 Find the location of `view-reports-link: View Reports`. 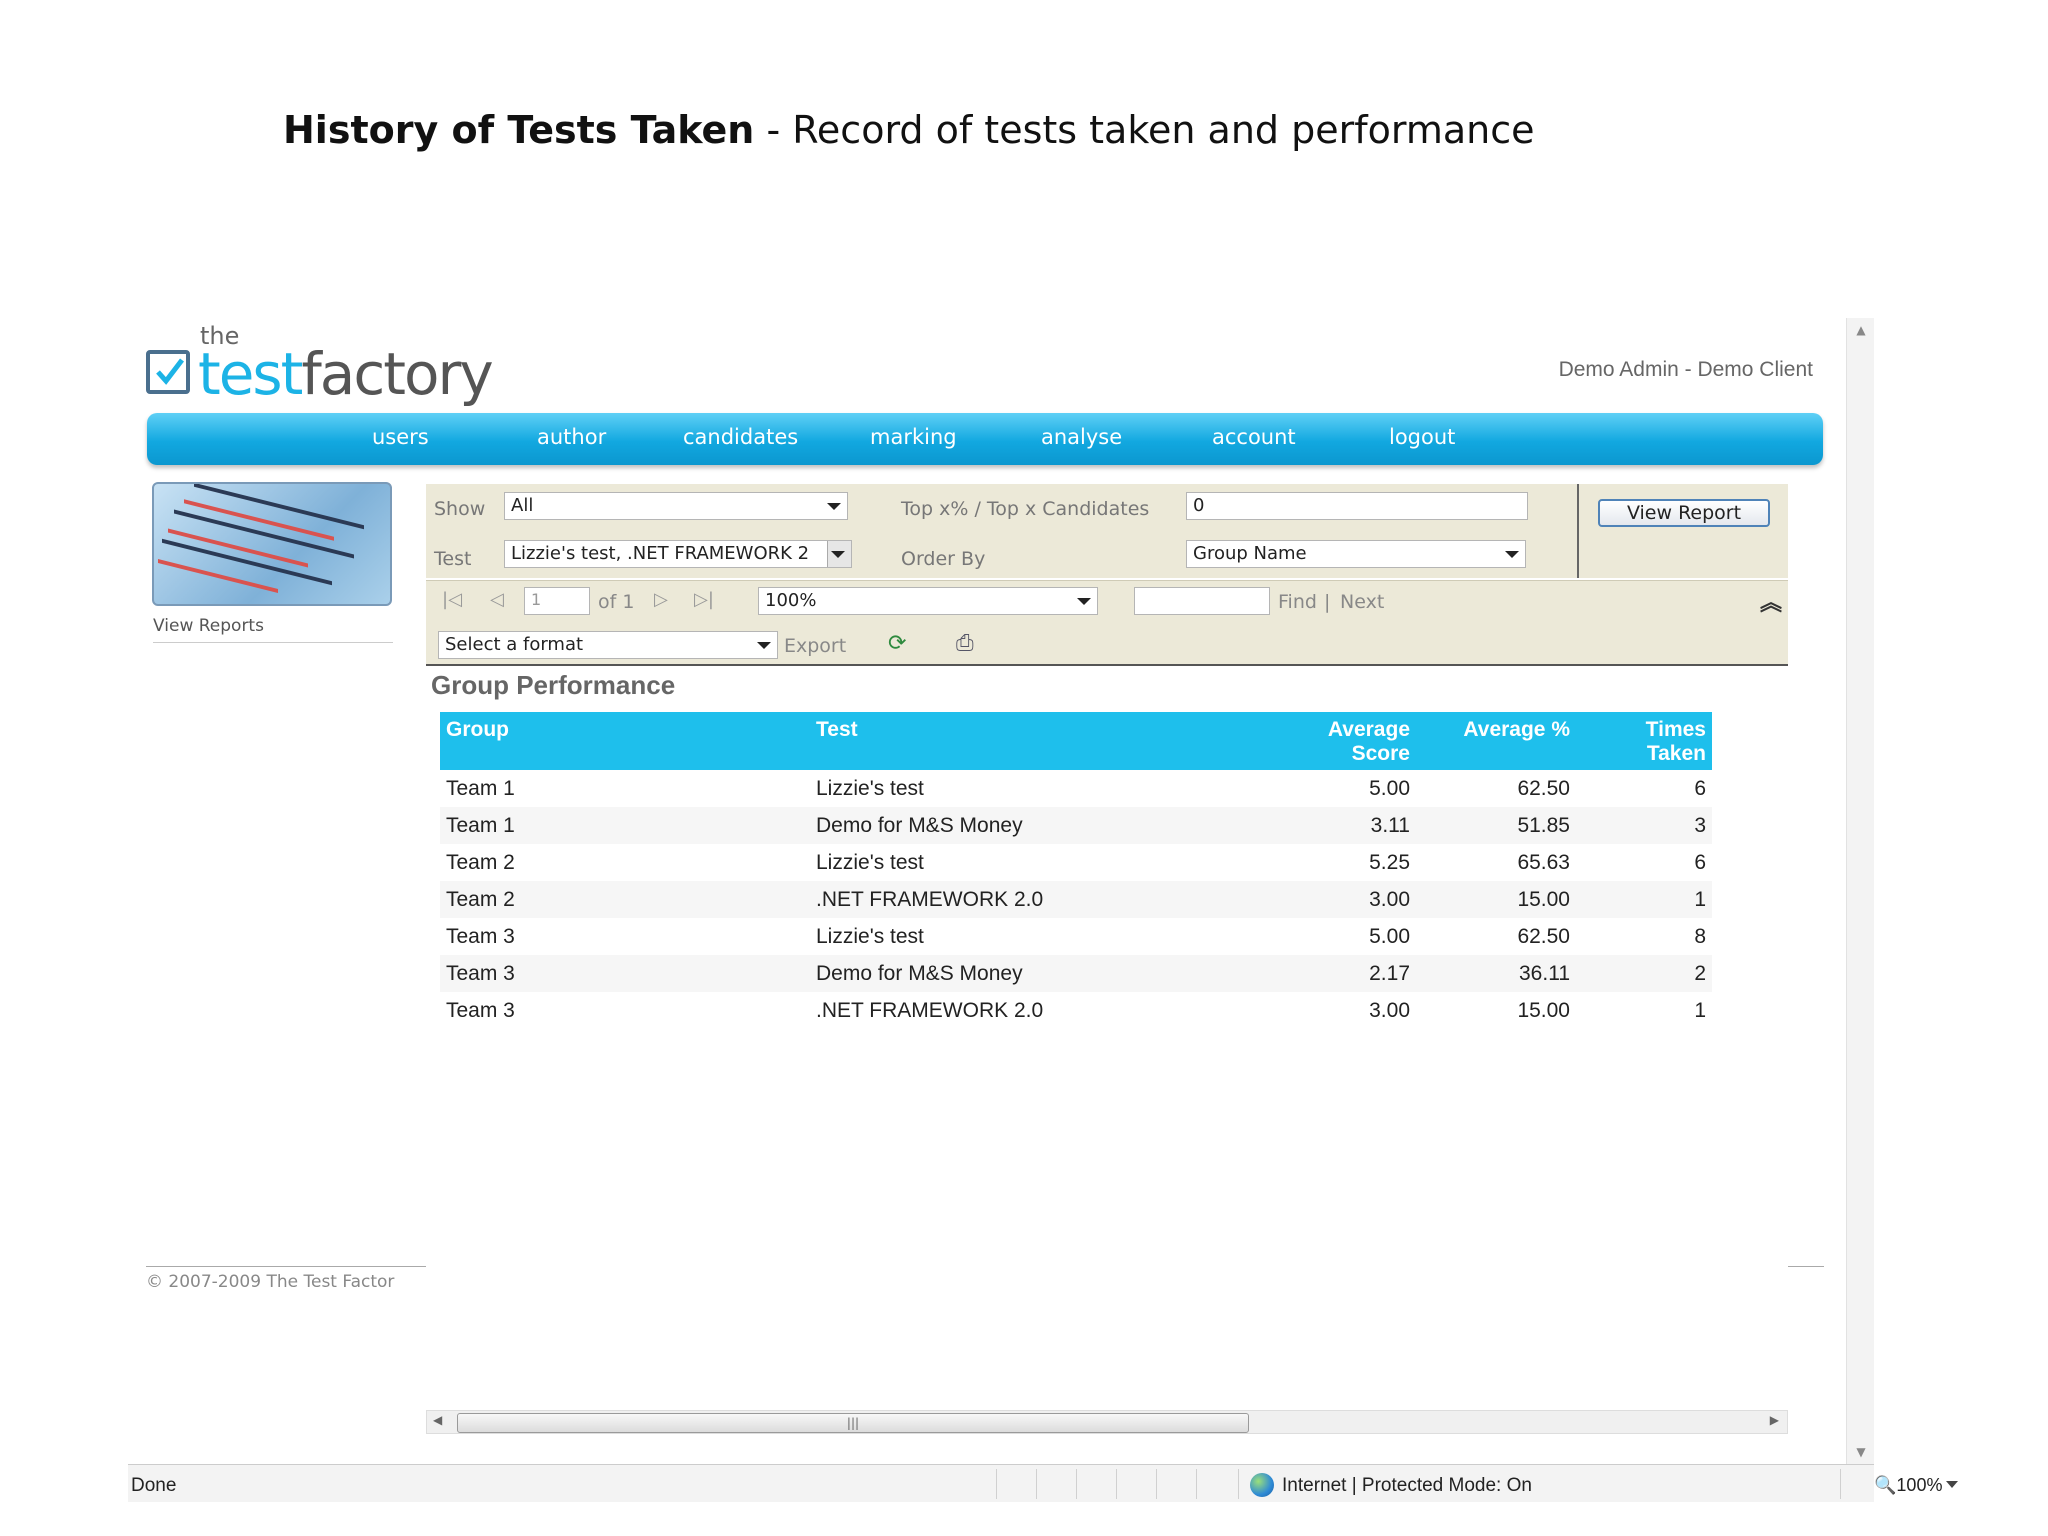

view-reports-link: View Reports is located at coordinates (208, 626).